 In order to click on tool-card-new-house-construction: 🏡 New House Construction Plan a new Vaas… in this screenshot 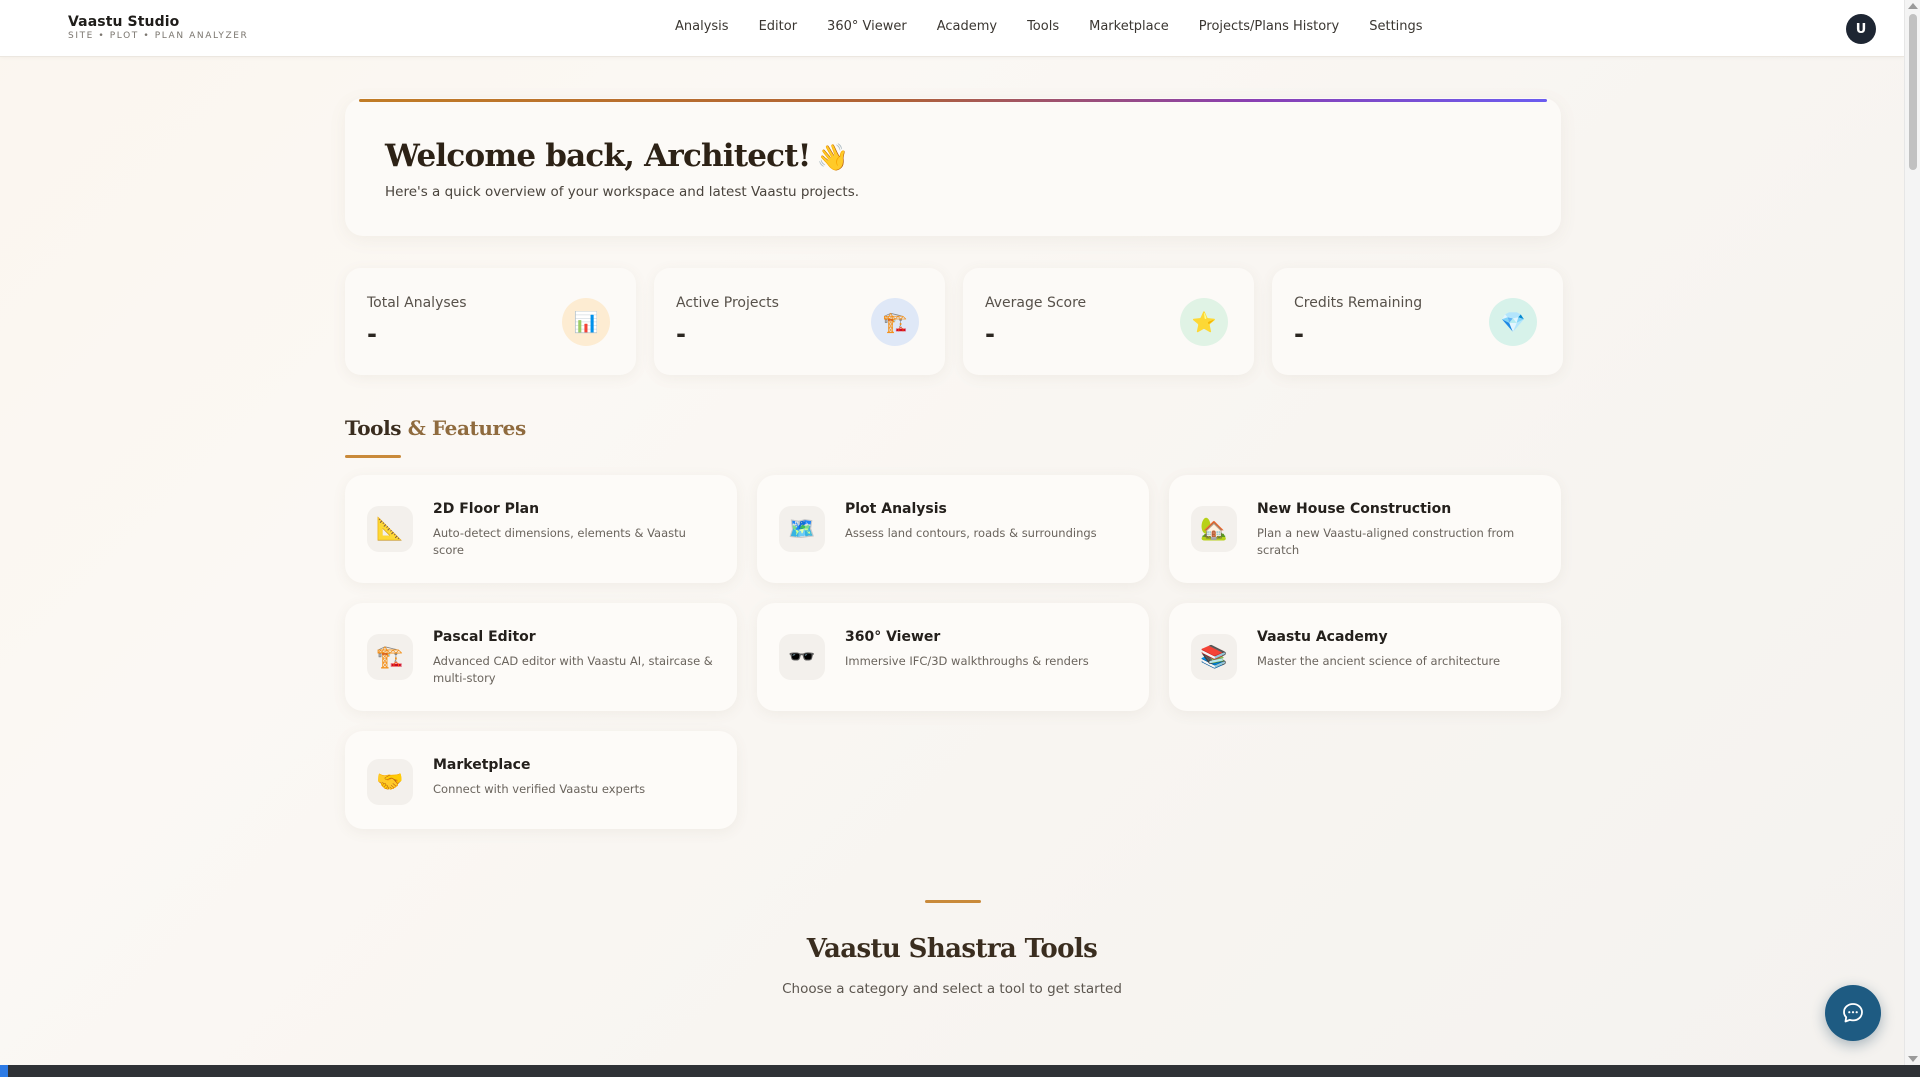, I will do `click(1365, 529)`.